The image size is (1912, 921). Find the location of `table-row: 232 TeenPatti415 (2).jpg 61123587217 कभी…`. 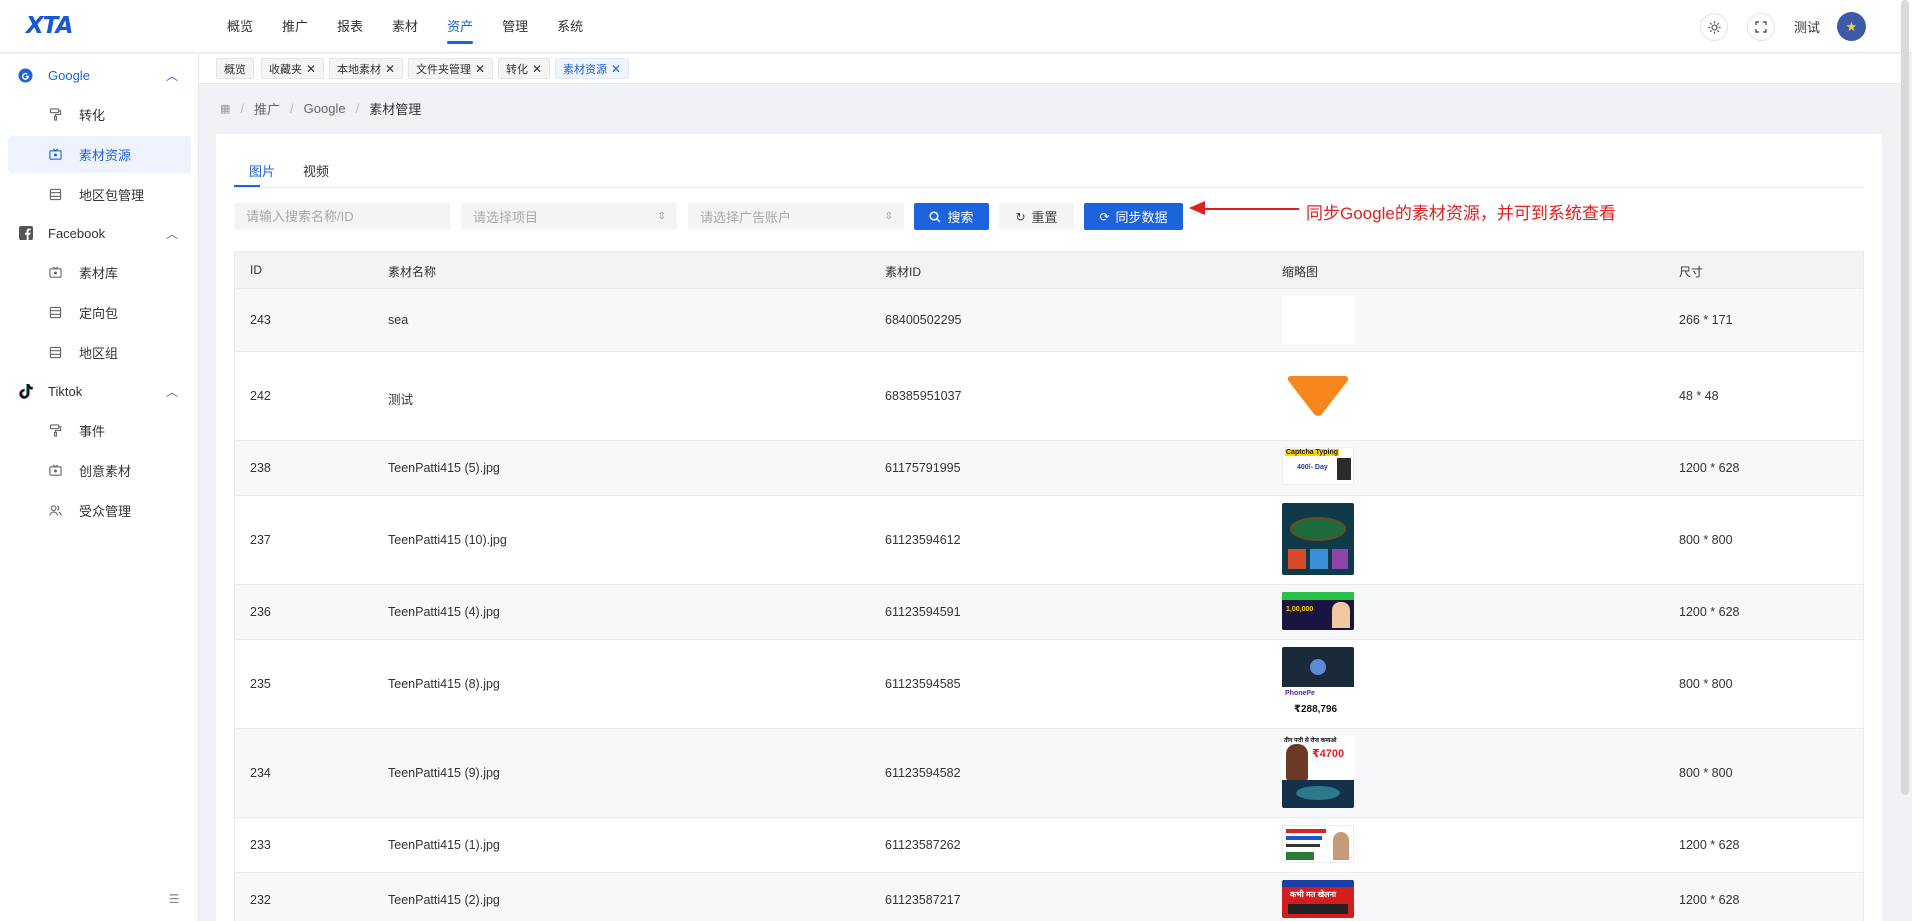

table-row: 232 TeenPatti415 (2).jpg 61123587217 कभी… is located at coordinates (1049, 897).